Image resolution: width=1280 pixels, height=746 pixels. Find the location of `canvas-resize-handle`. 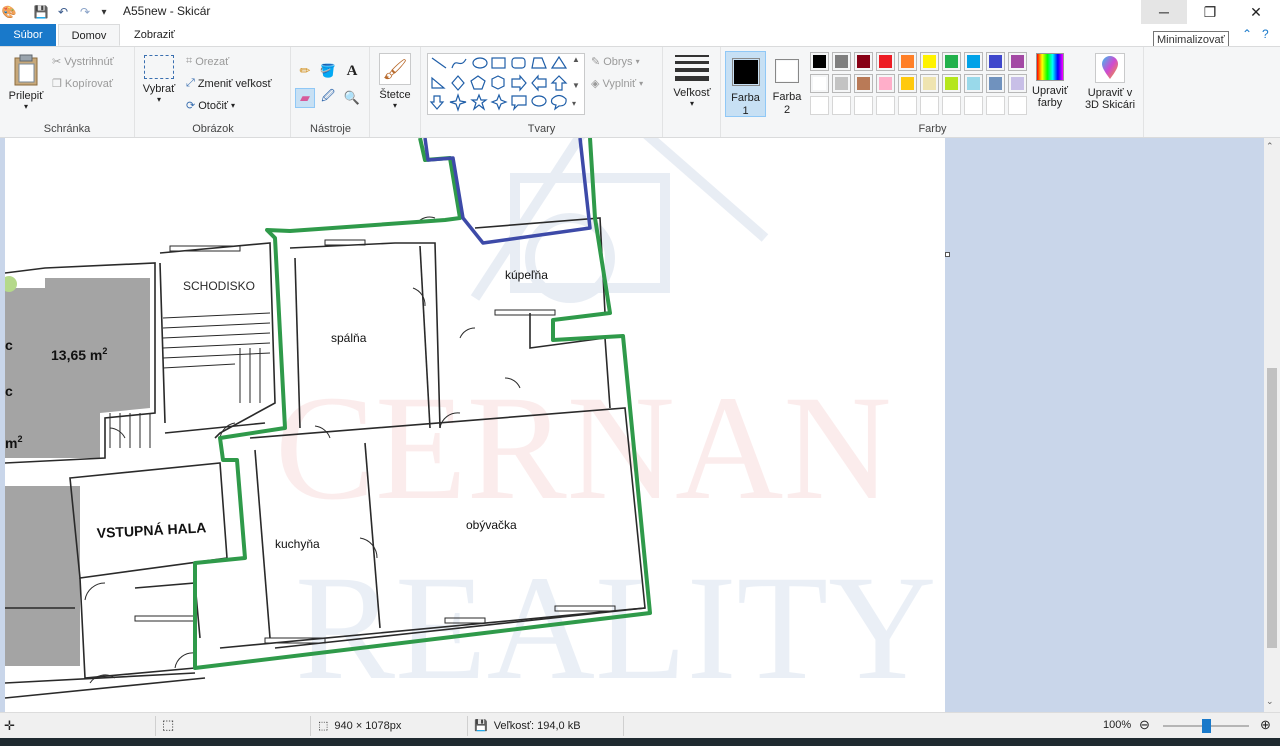

canvas-resize-handle is located at coordinates (947, 254).